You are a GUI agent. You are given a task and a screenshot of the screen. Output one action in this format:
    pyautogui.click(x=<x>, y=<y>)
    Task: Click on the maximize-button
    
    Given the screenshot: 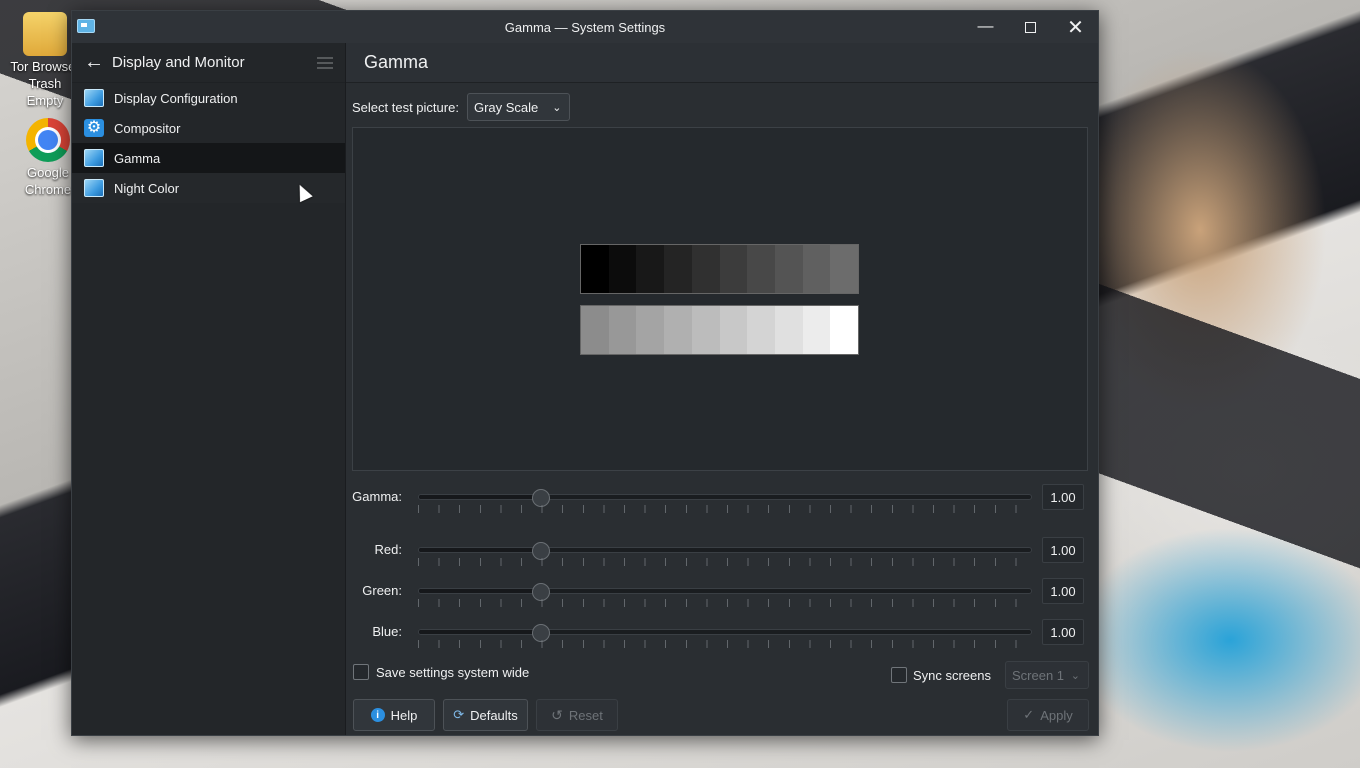 What is the action you would take?
    pyautogui.click(x=1030, y=27)
    